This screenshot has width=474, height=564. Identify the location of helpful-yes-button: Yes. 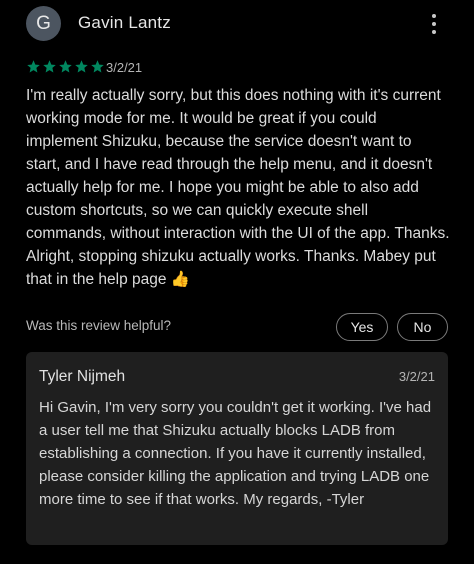
(362, 327).